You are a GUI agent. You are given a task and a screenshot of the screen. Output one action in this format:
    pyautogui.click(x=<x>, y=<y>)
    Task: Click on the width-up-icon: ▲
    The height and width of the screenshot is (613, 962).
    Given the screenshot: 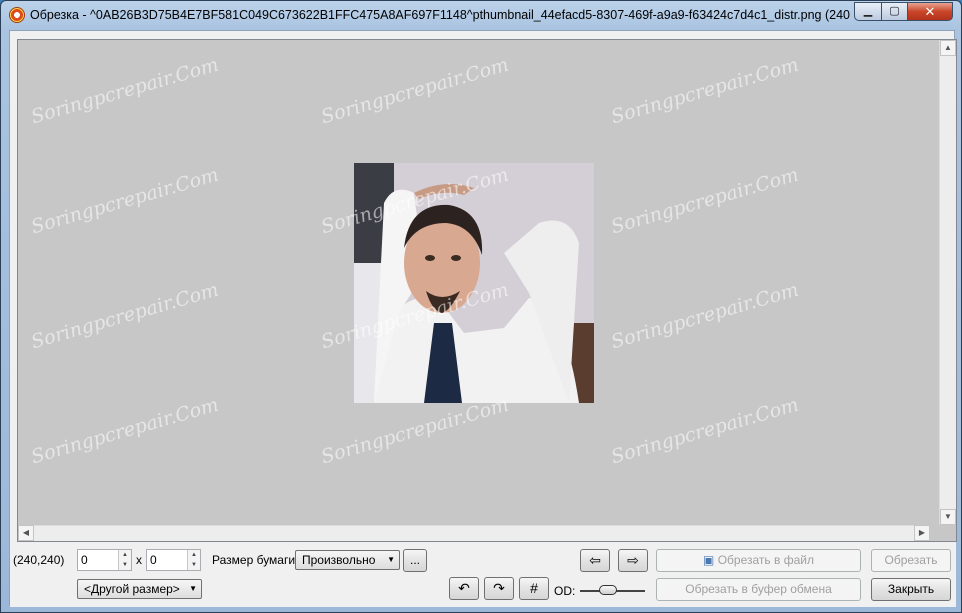 What is the action you would take?
    pyautogui.click(x=124, y=555)
    